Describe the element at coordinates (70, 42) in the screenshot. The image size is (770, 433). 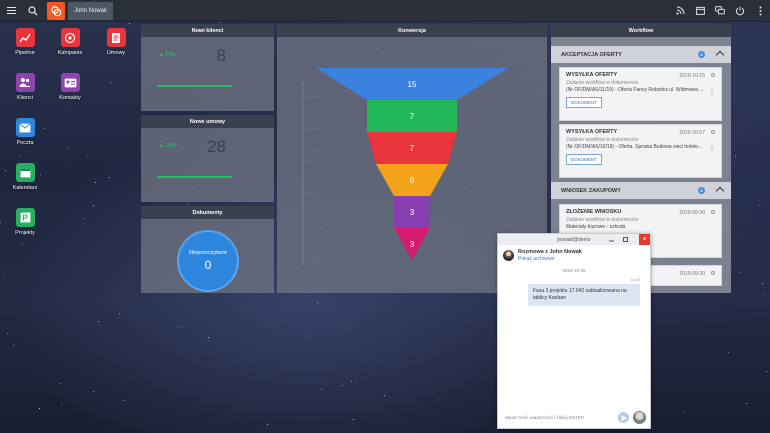
I see `app-kampanie: Kampanie` at that location.